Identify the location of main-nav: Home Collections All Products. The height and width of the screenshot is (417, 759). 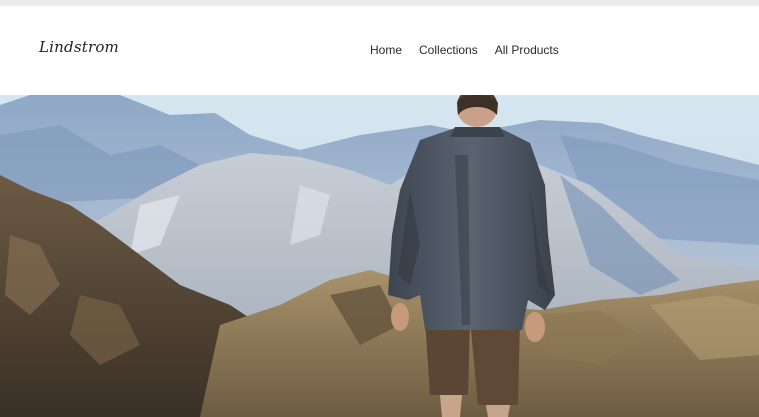
(464, 50).